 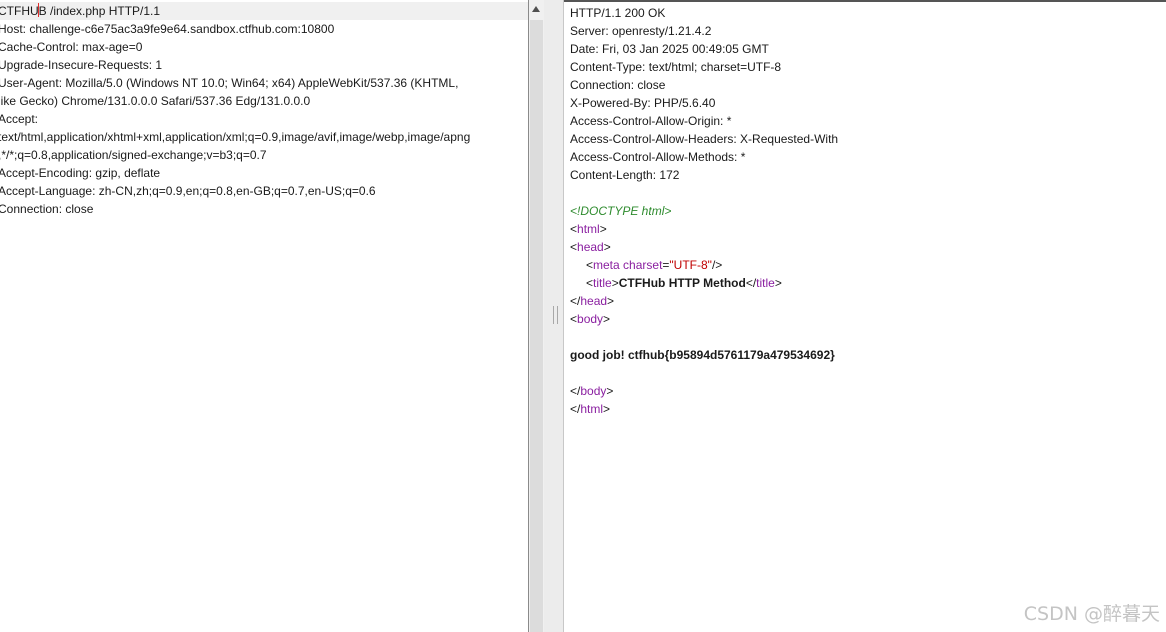 I want to click on title-tag: title, so click(x=602, y=283).